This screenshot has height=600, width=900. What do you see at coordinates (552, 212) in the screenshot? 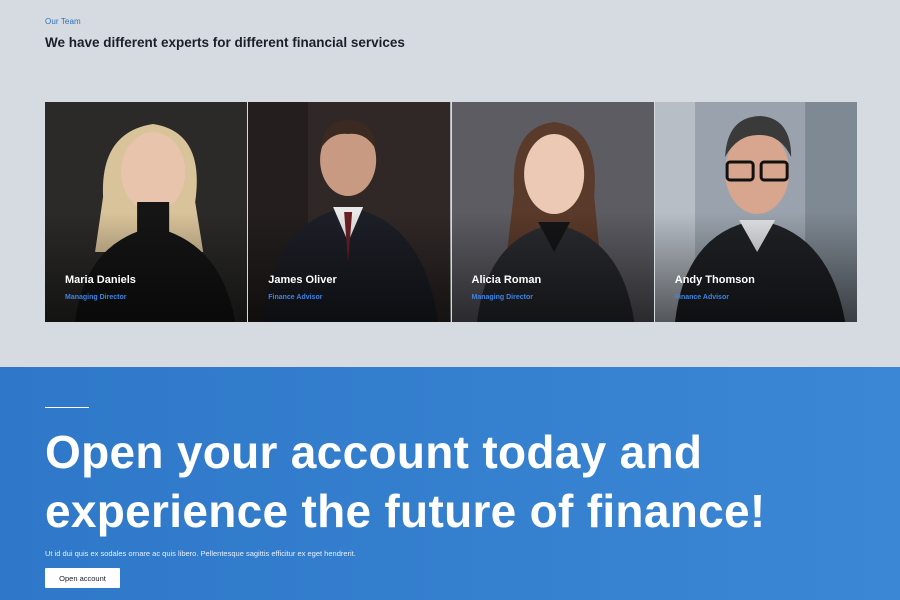
I see `team-card-alicia-roman: Alicia Roman Managing Director` at bounding box center [552, 212].